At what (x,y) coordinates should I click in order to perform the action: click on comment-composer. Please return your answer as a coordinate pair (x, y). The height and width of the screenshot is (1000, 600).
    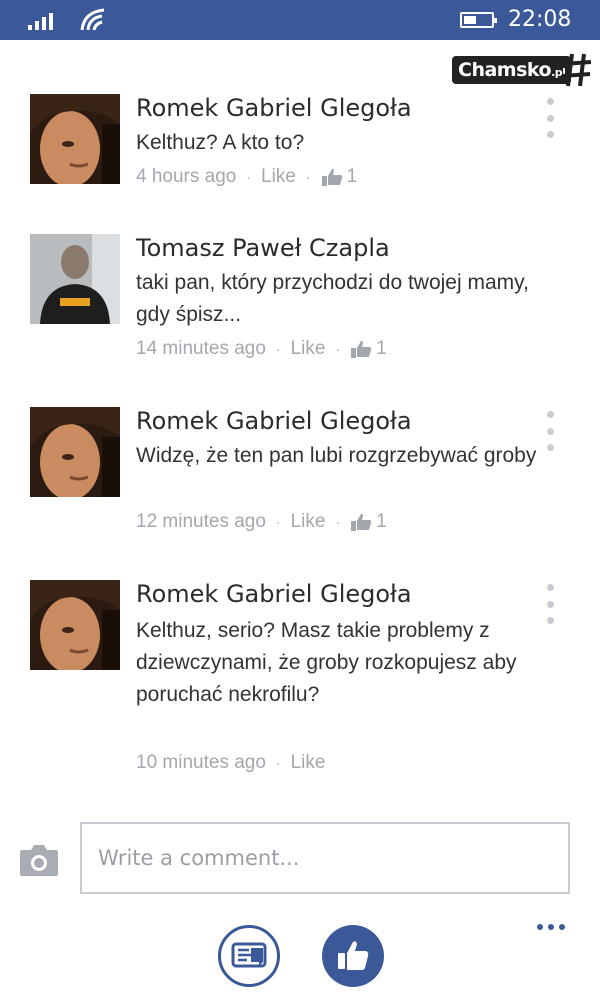
    Looking at the image, I should click on (300, 859).